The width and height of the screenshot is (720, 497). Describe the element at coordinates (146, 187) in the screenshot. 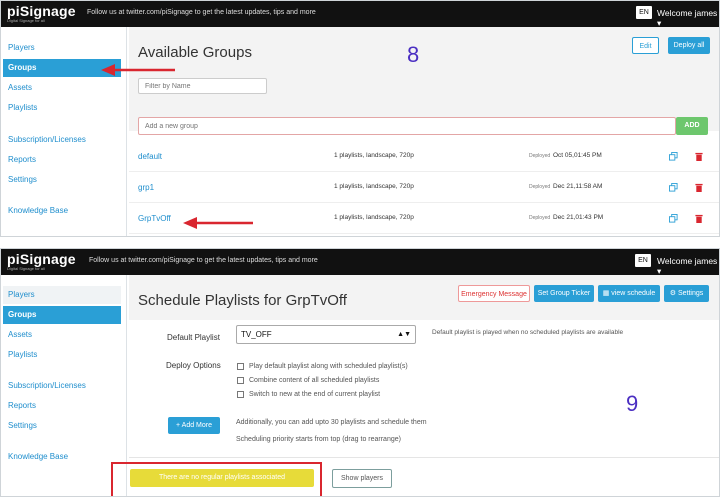

I see `group-name-link: grp1` at that location.